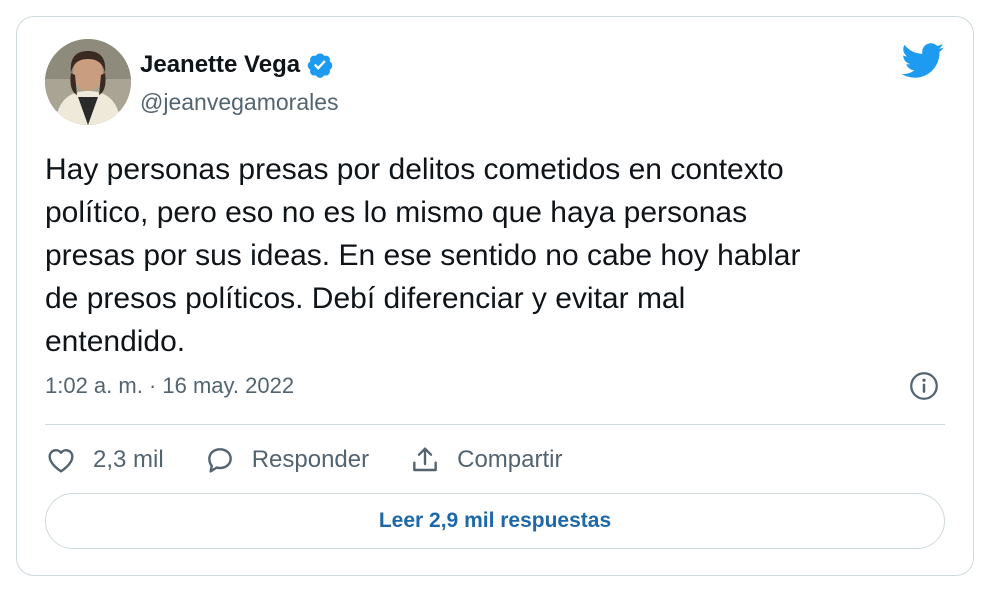  I want to click on share-label: Compartir, so click(510, 459).